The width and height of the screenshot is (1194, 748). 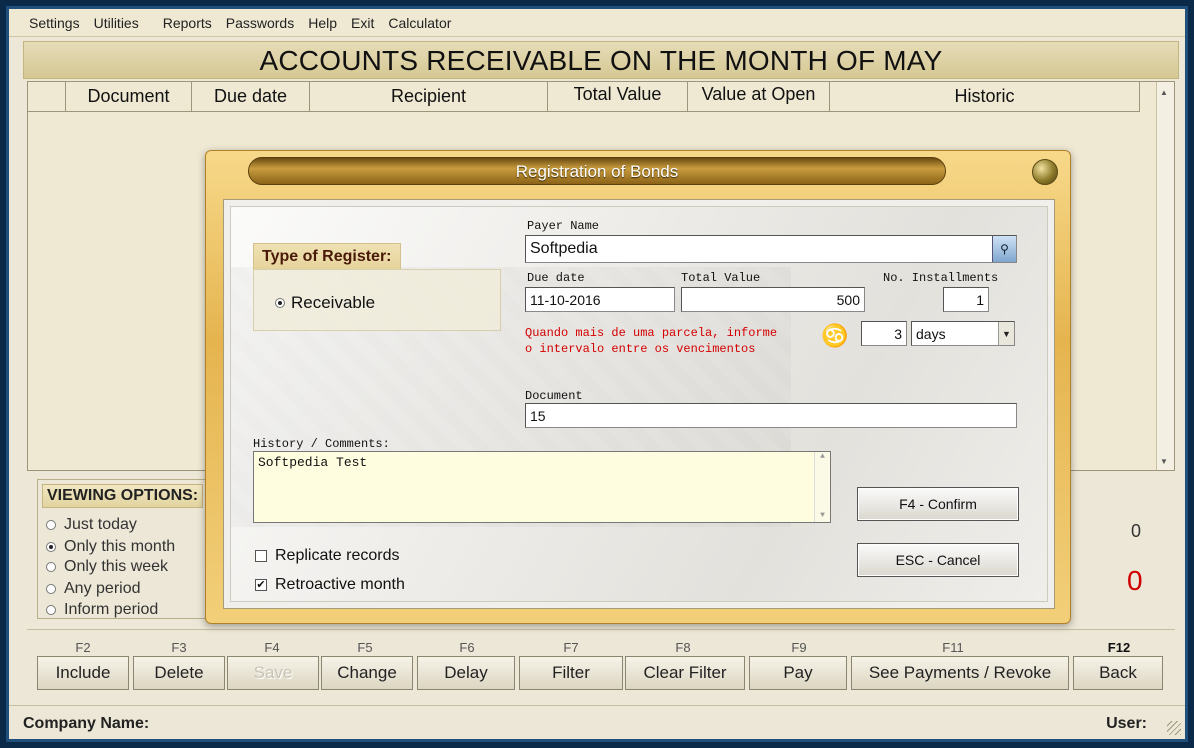 I want to click on option-any-period: Any period, so click(x=93, y=589).